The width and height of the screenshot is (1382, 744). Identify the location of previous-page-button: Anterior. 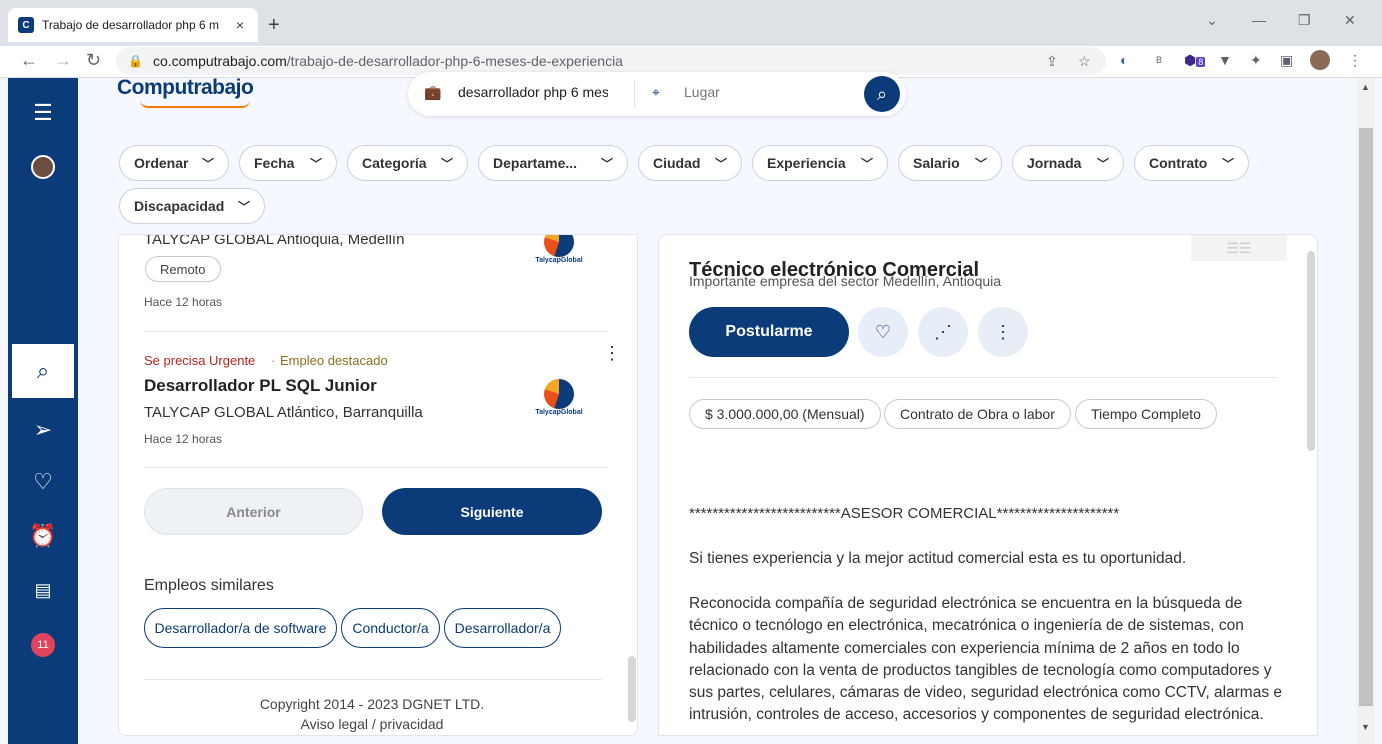
(253, 511).